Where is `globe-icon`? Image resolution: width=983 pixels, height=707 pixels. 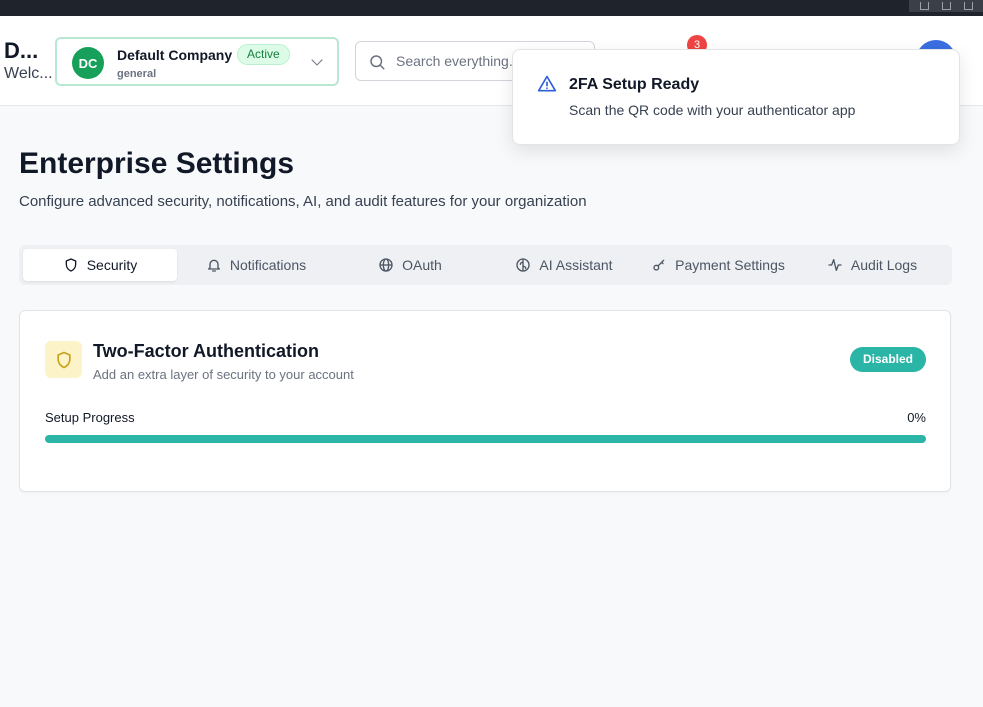
globe-icon is located at coordinates (386, 265).